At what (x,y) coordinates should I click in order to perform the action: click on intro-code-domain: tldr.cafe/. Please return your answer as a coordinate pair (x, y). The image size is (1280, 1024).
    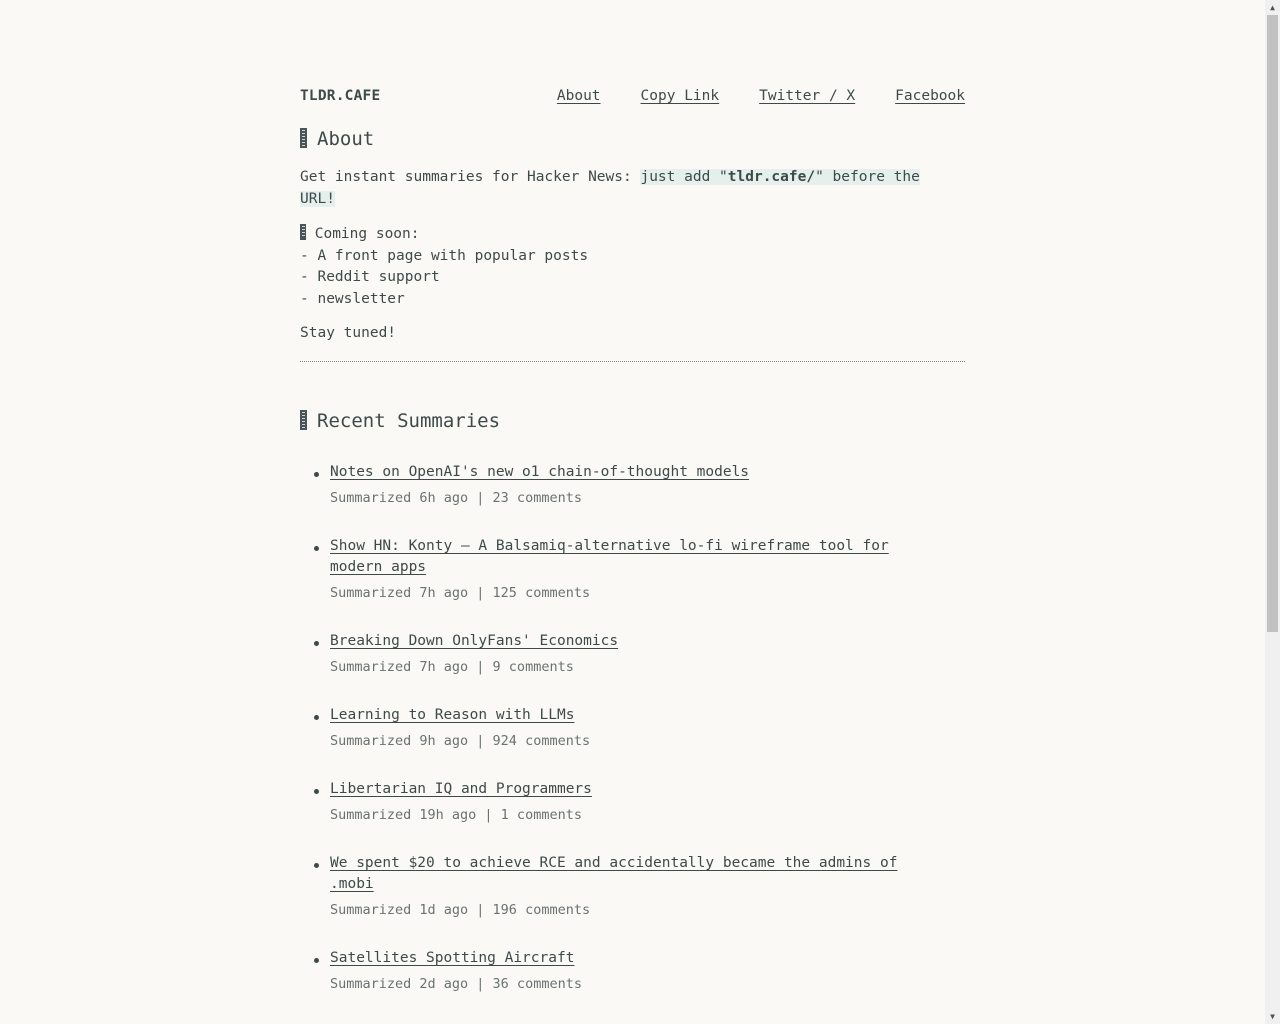
    Looking at the image, I should click on (771, 177).